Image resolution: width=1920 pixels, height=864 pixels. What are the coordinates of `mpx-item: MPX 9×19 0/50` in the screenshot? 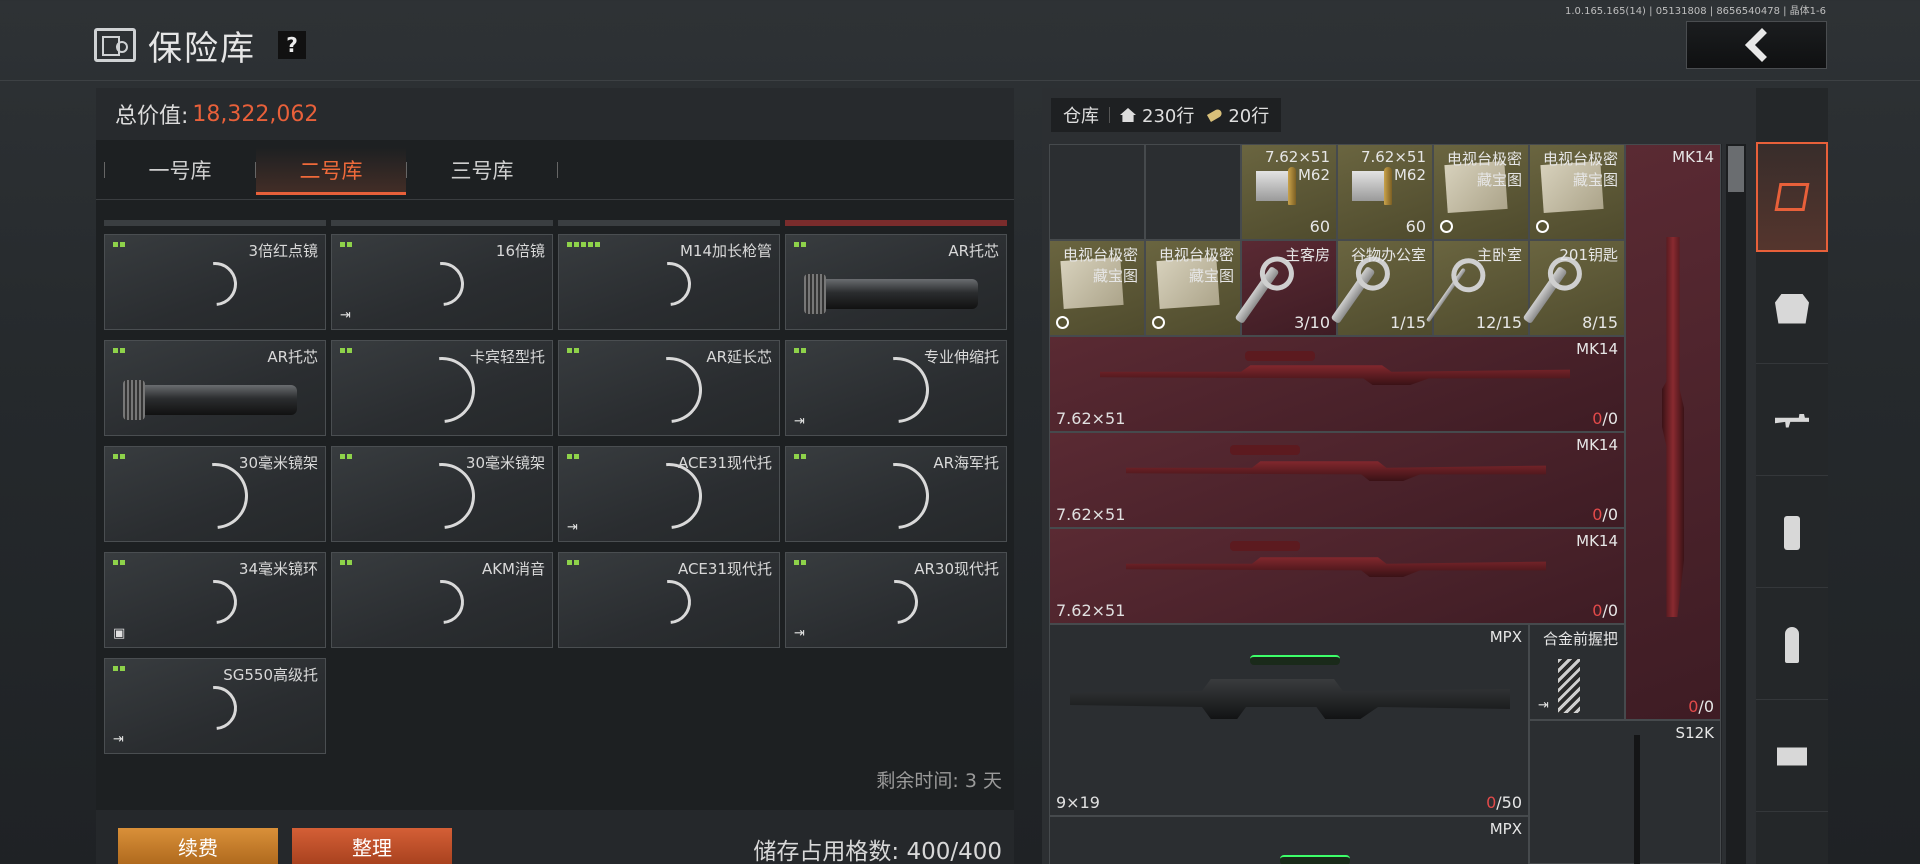 It's located at (1289, 720).